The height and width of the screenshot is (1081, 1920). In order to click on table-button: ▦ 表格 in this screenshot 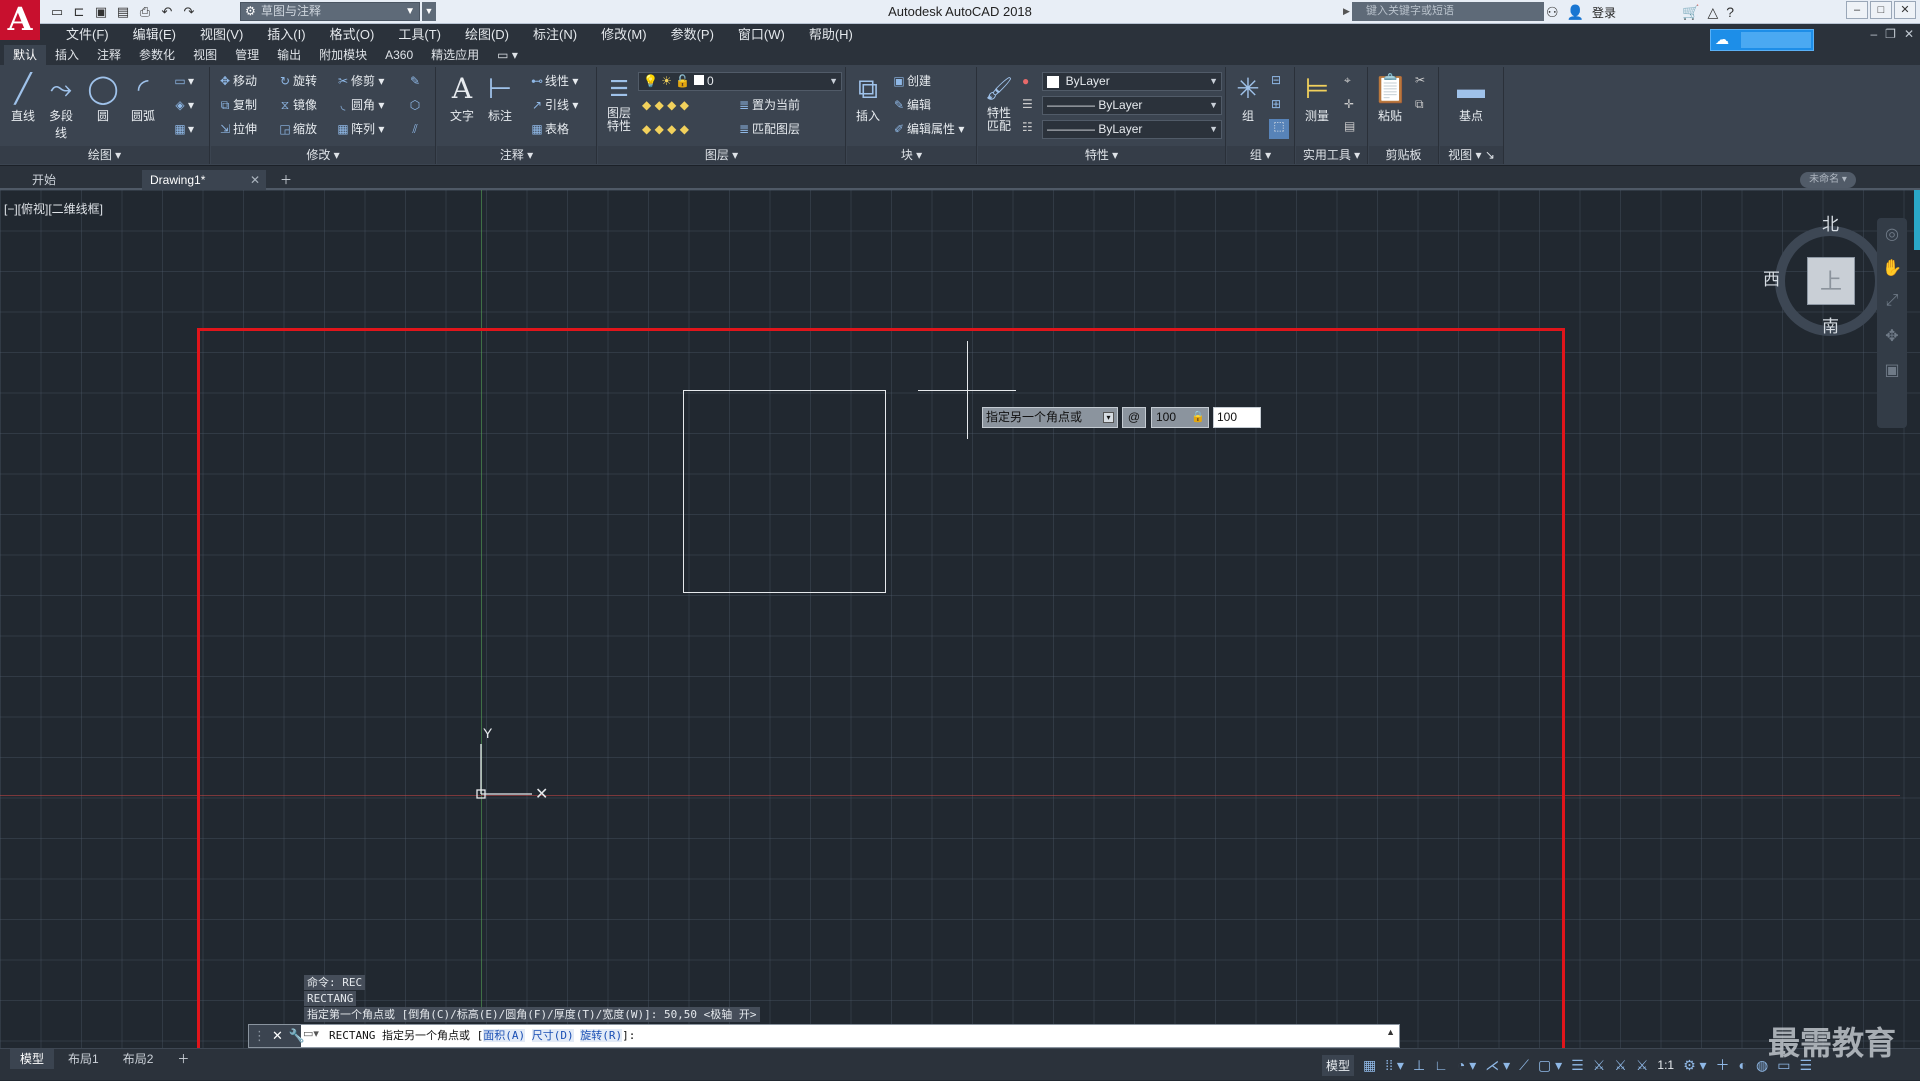, I will do `click(549, 129)`.